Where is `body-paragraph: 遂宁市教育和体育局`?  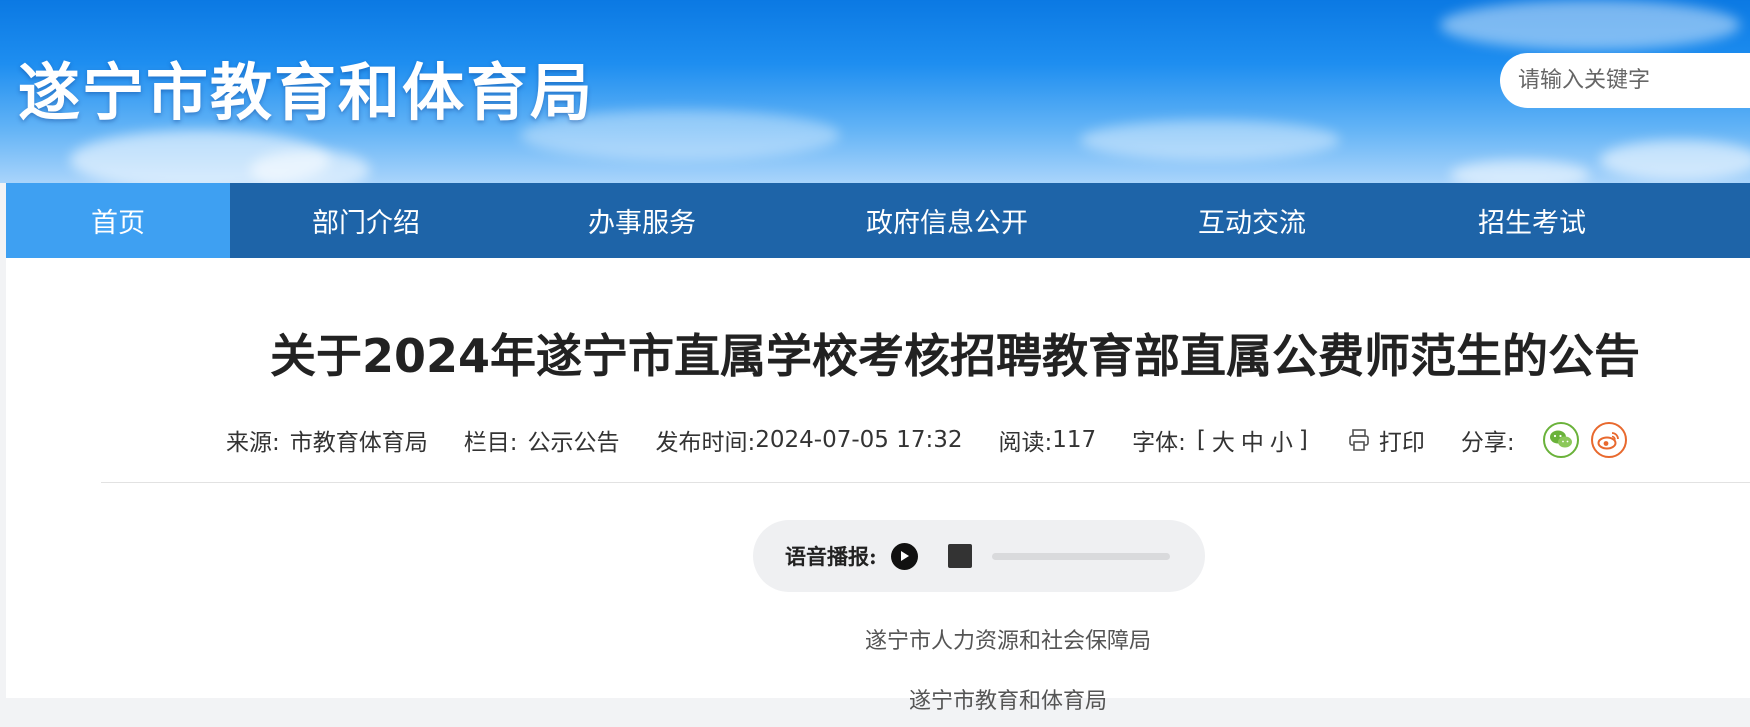 body-paragraph: 遂宁市教育和体育局 is located at coordinates (1007, 701).